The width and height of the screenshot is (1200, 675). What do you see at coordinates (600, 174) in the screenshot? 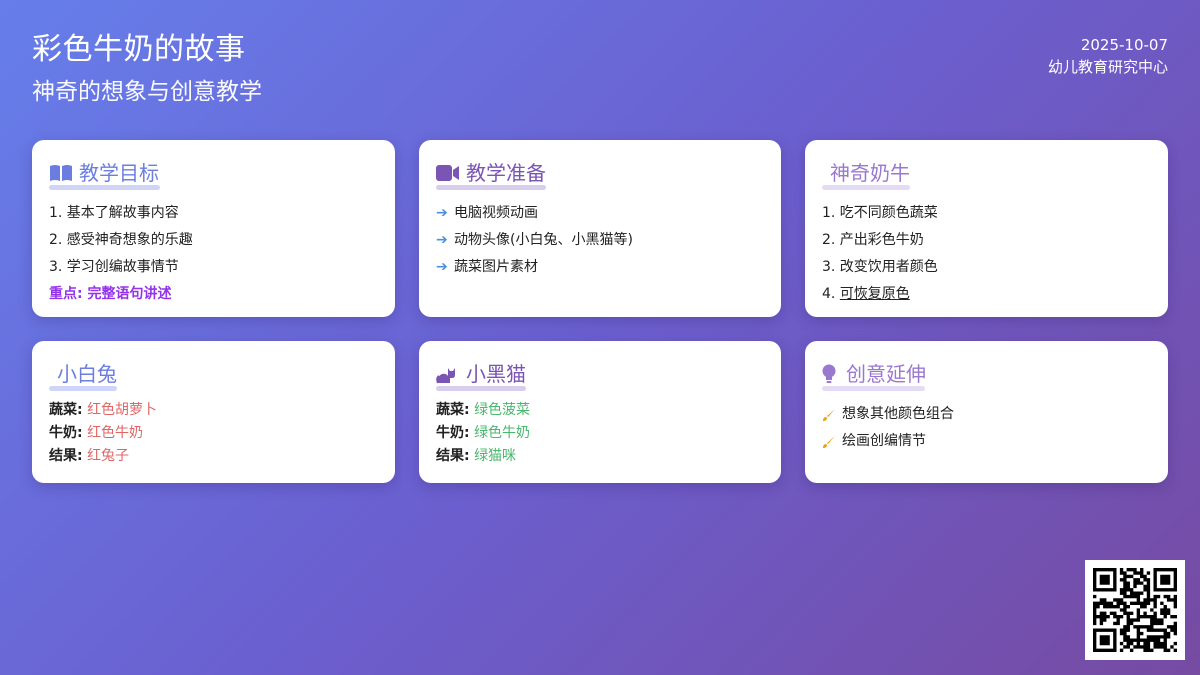
I see `card-header: 教学准备` at bounding box center [600, 174].